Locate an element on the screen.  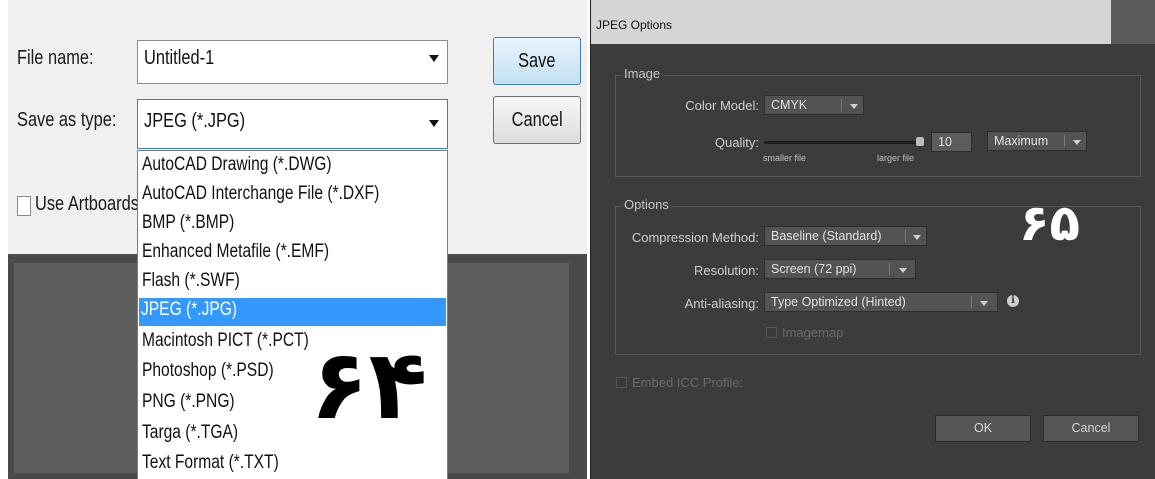
larger-file-label: larger file is located at coordinates (896, 158).